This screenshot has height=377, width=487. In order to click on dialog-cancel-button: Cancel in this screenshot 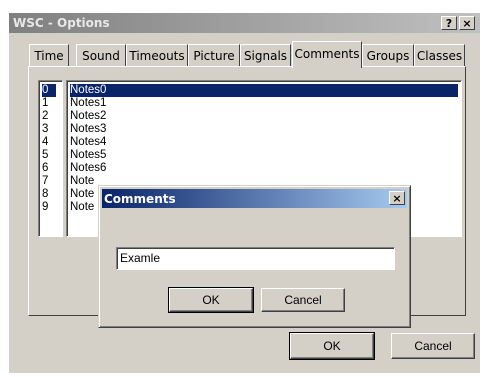, I will do `click(303, 300)`.